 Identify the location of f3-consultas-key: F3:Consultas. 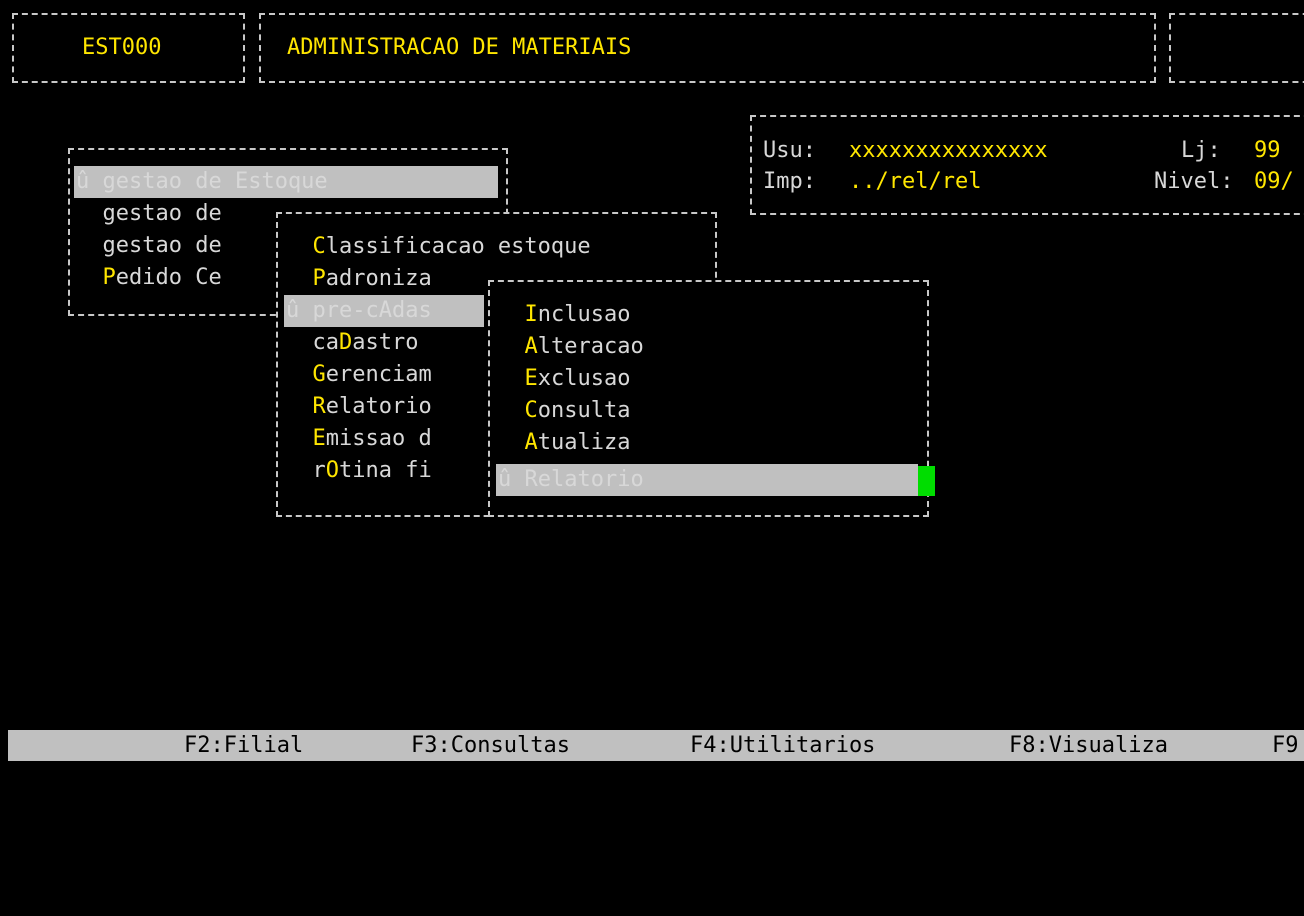
(490, 745).